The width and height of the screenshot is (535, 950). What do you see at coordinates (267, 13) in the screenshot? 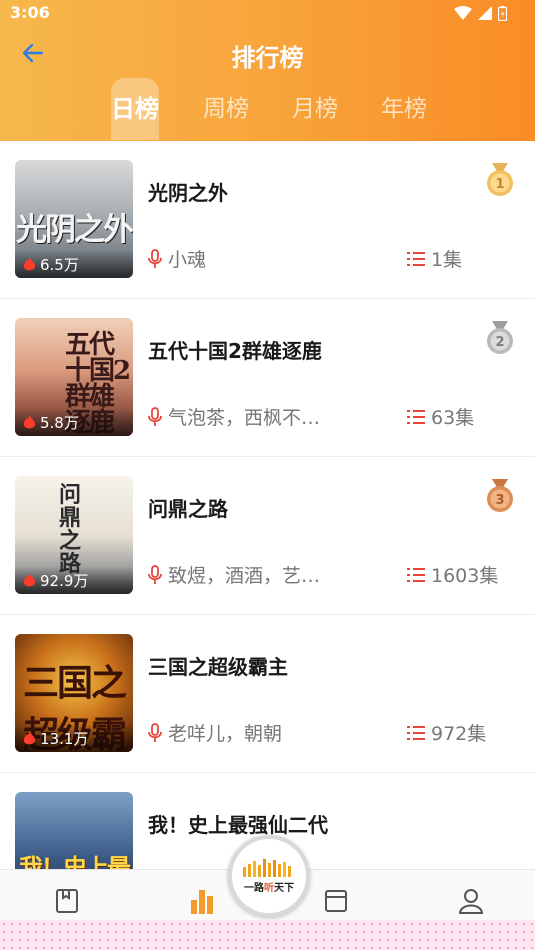
I see `status-bar: 3:06` at bounding box center [267, 13].